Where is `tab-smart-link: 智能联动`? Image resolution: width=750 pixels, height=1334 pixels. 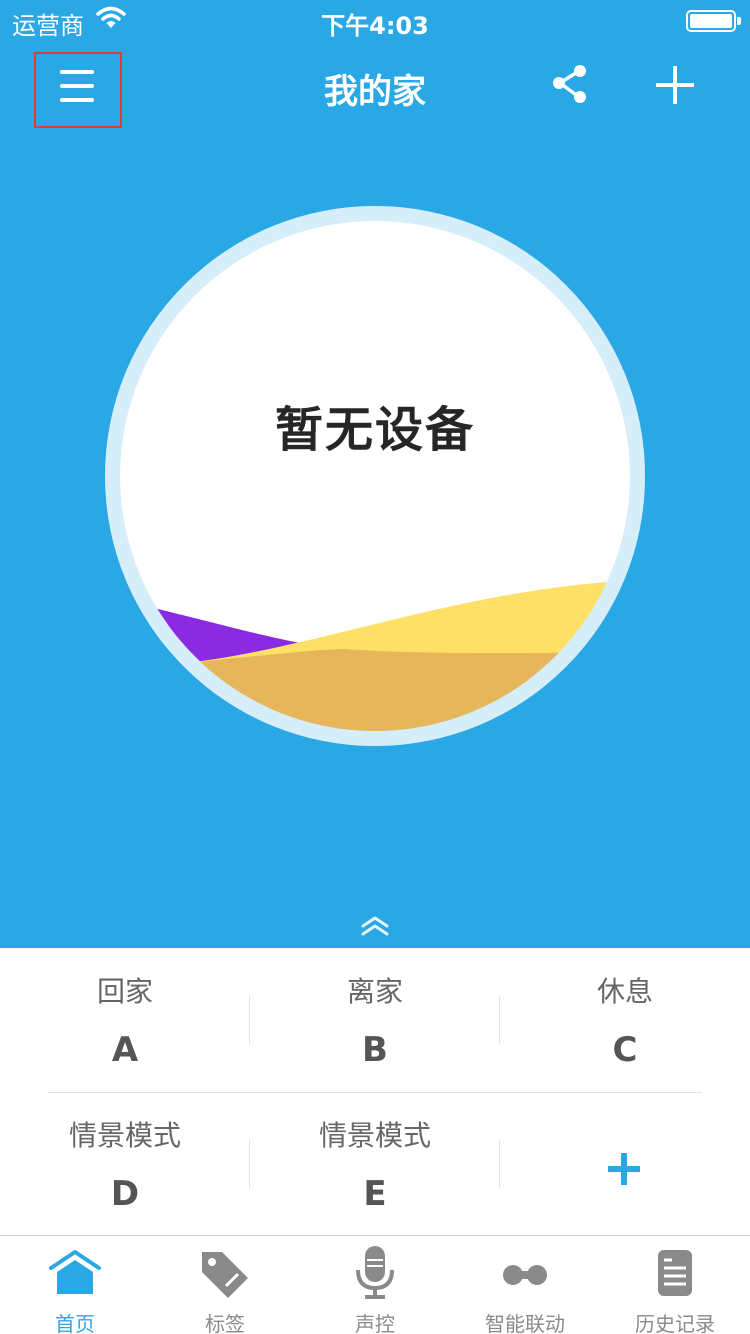 tab-smart-link: 智能联动 is located at coordinates (525, 1285).